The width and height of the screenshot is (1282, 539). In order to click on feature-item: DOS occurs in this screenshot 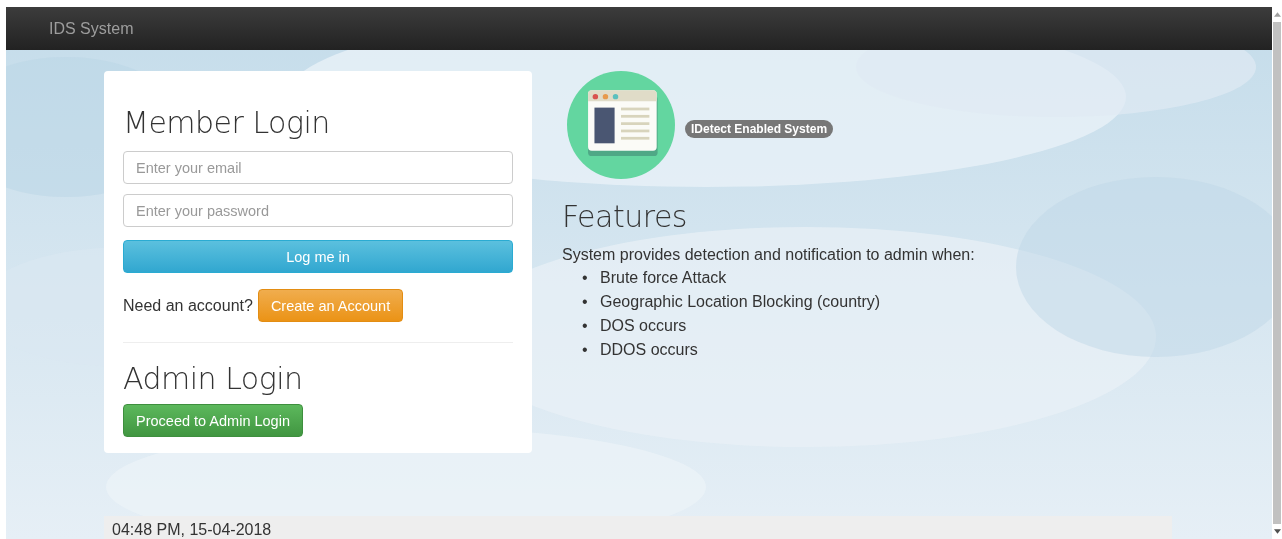, I will do `click(643, 326)`.